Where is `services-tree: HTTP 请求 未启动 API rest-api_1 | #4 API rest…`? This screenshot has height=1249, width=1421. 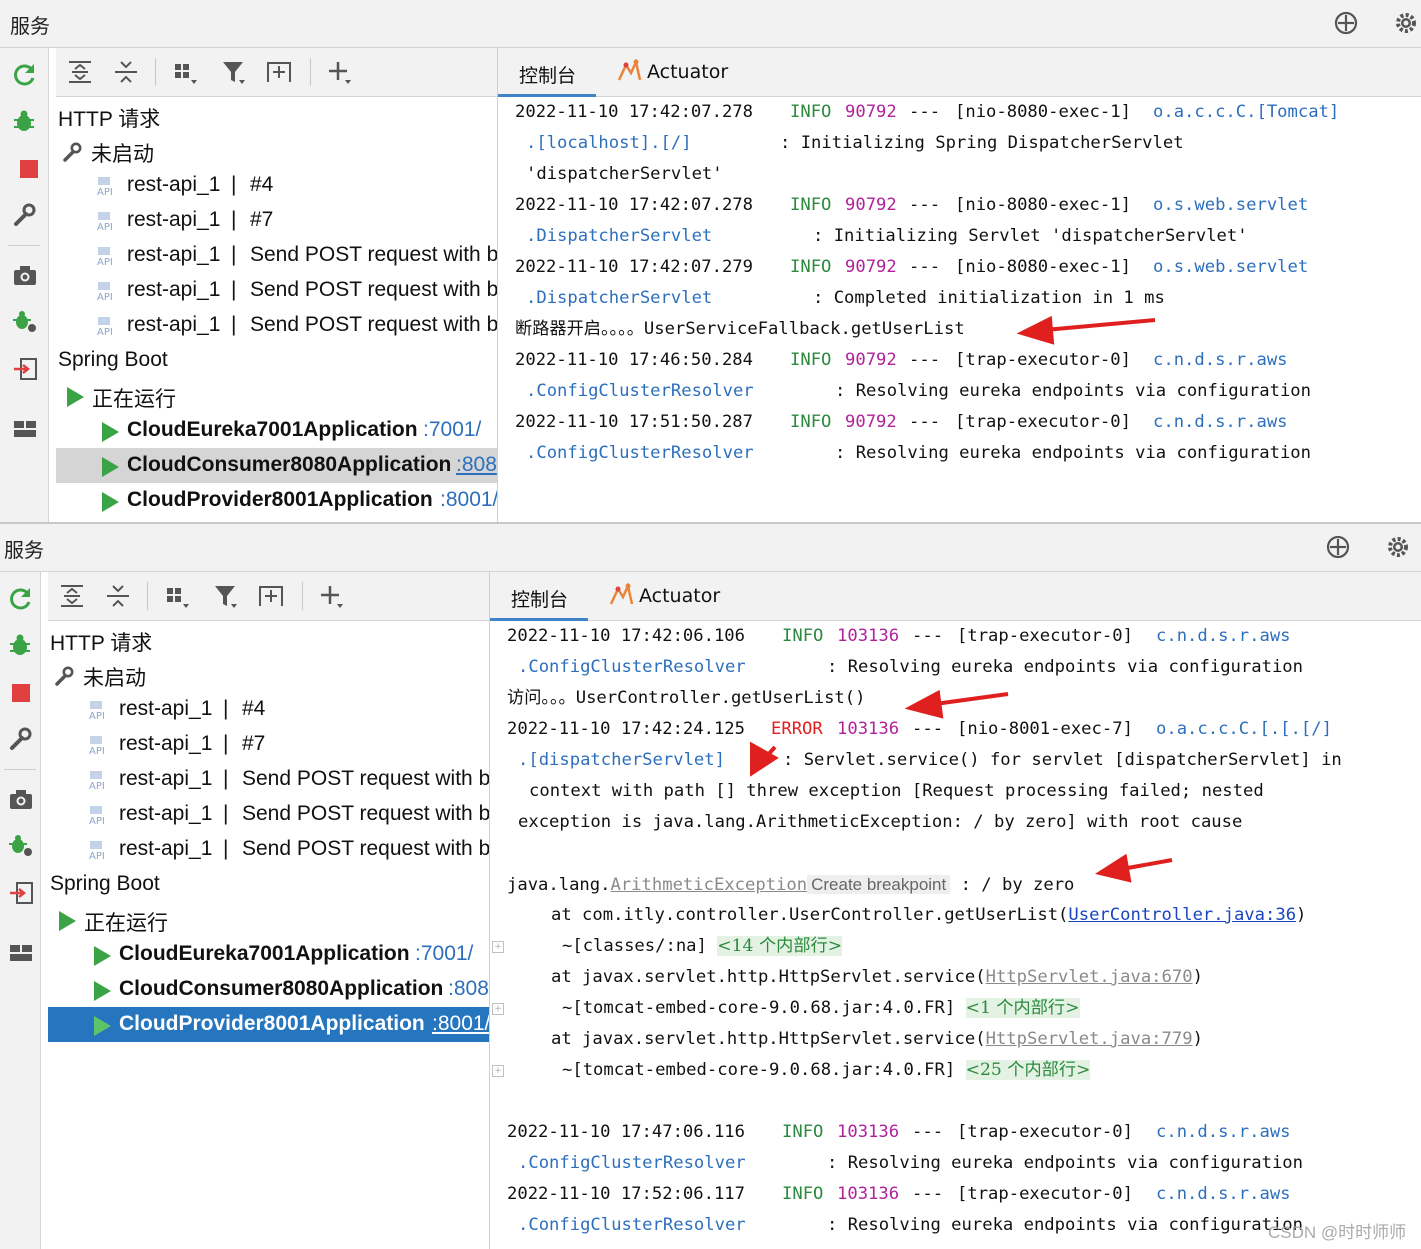 services-tree: HTTP 请求 未启动 API rest-api_1 | #4 API rest… is located at coordinates (277, 285).